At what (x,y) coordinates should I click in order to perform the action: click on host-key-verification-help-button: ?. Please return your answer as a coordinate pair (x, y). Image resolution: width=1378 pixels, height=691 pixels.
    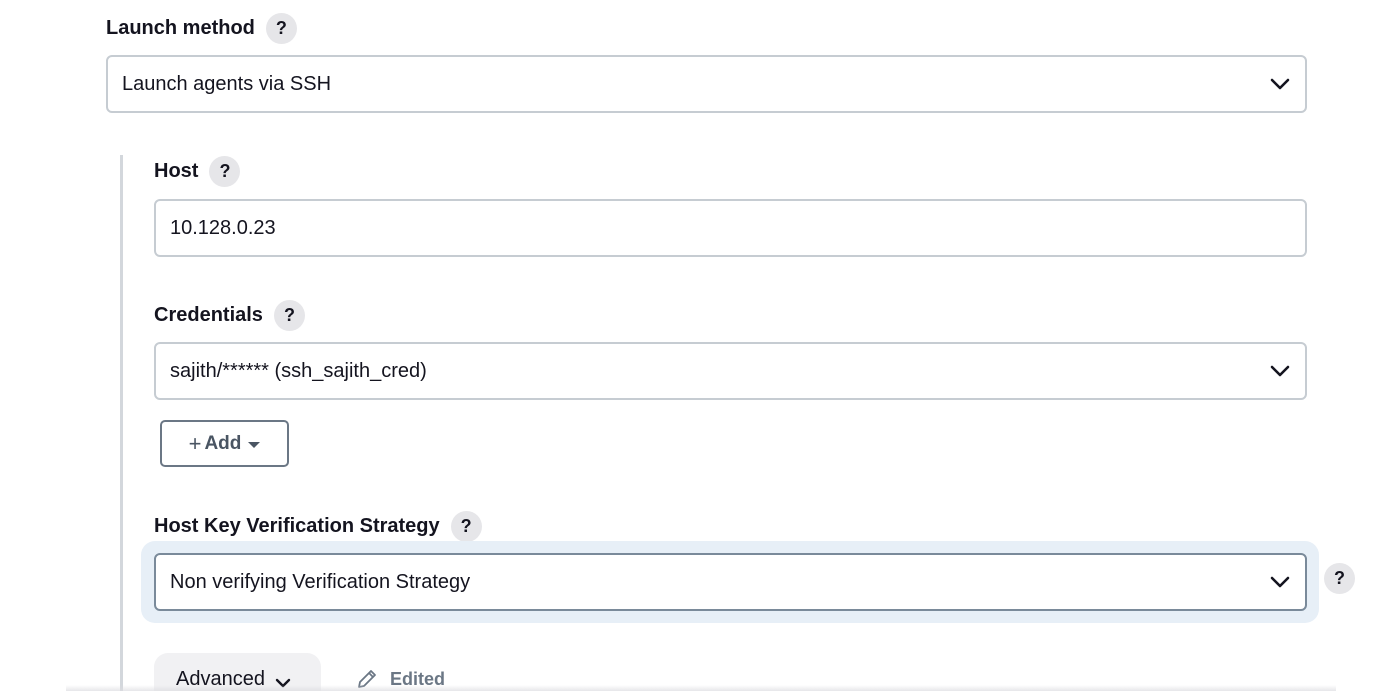
    Looking at the image, I should click on (466, 526).